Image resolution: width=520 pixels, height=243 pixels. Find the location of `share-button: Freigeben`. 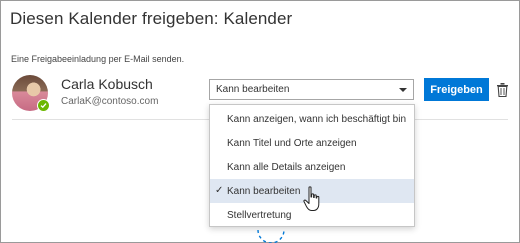

share-button: Freigeben is located at coordinates (456, 89).